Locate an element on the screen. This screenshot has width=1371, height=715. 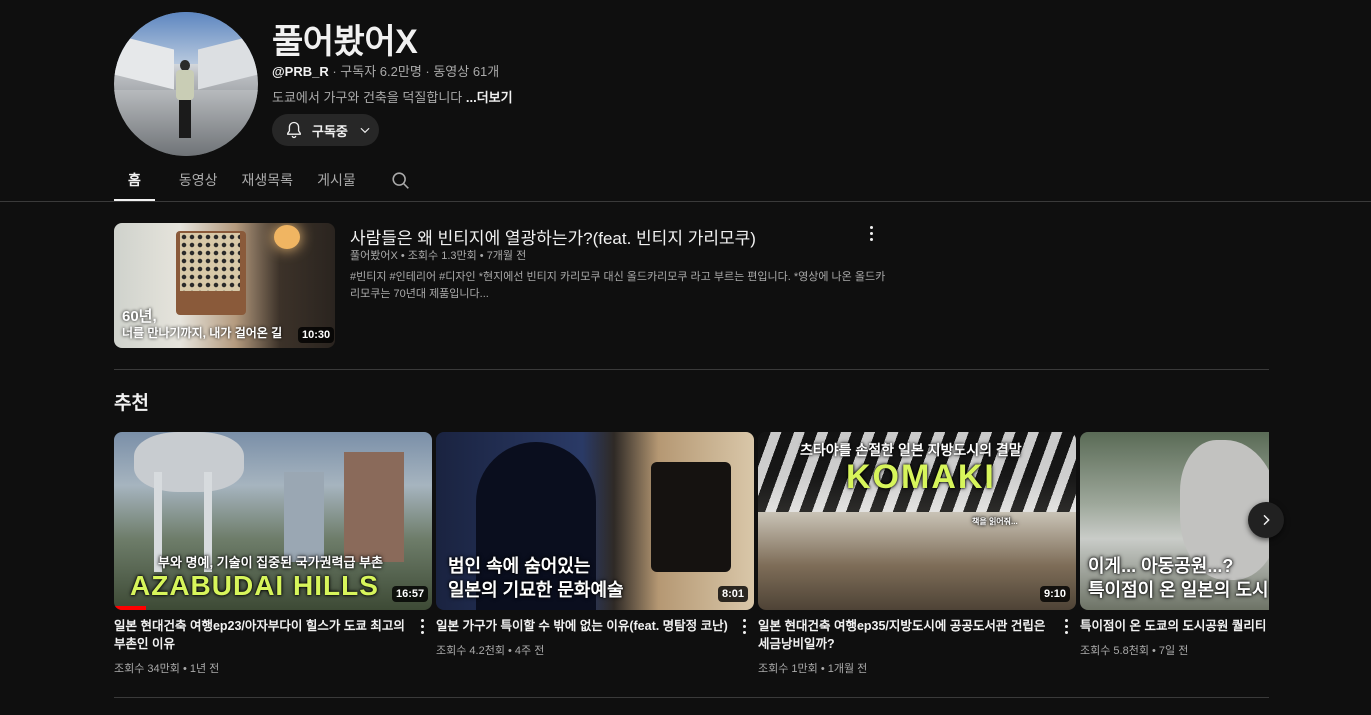
video-meta: 조회수 4.2천회 • 4주 전 is located at coordinates (490, 651).